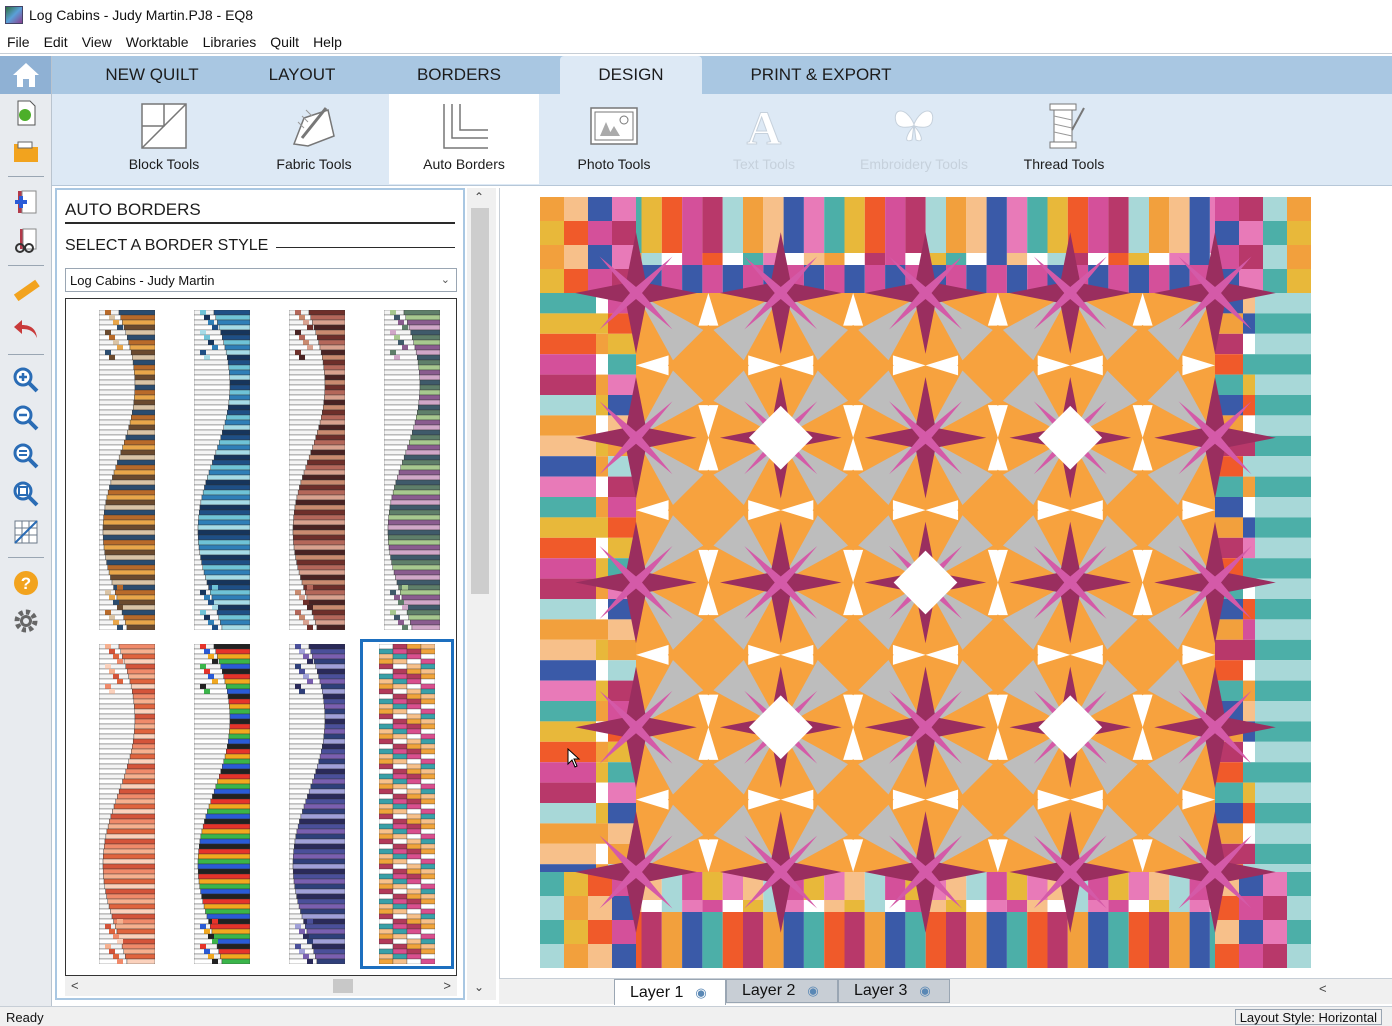 The height and width of the screenshot is (1026, 1392). What do you see at coordinates (631, 75) in the screenshot?
I see `tab-design: DESIGN` at bounding box center [631, 75].